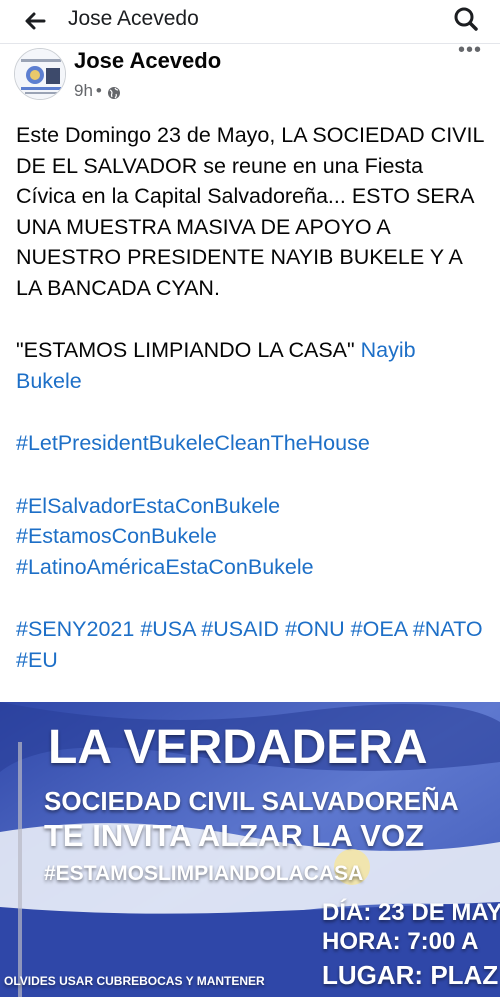 Image resolution: width=500 pixels, height=997 pixels. Describe the element at coordinates (240, 629) in the screenshot. I see `hashtag-link: #USAID` at that location.